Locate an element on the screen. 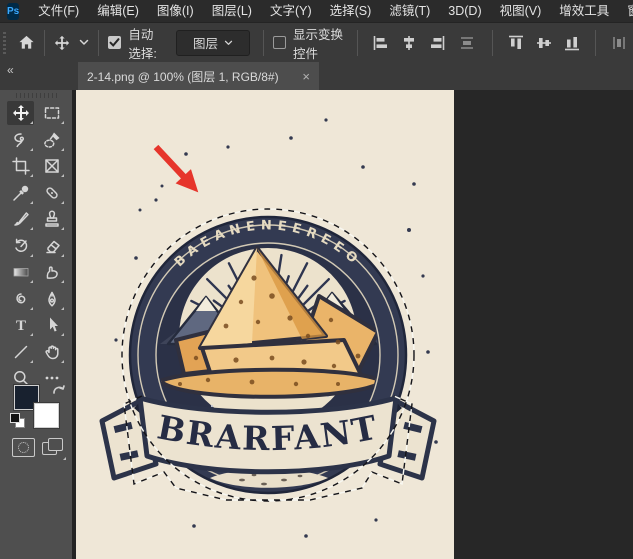 The width and height of the screenshot is (633, 559). align-left-edges-icon is located at coordinates (380, 42).